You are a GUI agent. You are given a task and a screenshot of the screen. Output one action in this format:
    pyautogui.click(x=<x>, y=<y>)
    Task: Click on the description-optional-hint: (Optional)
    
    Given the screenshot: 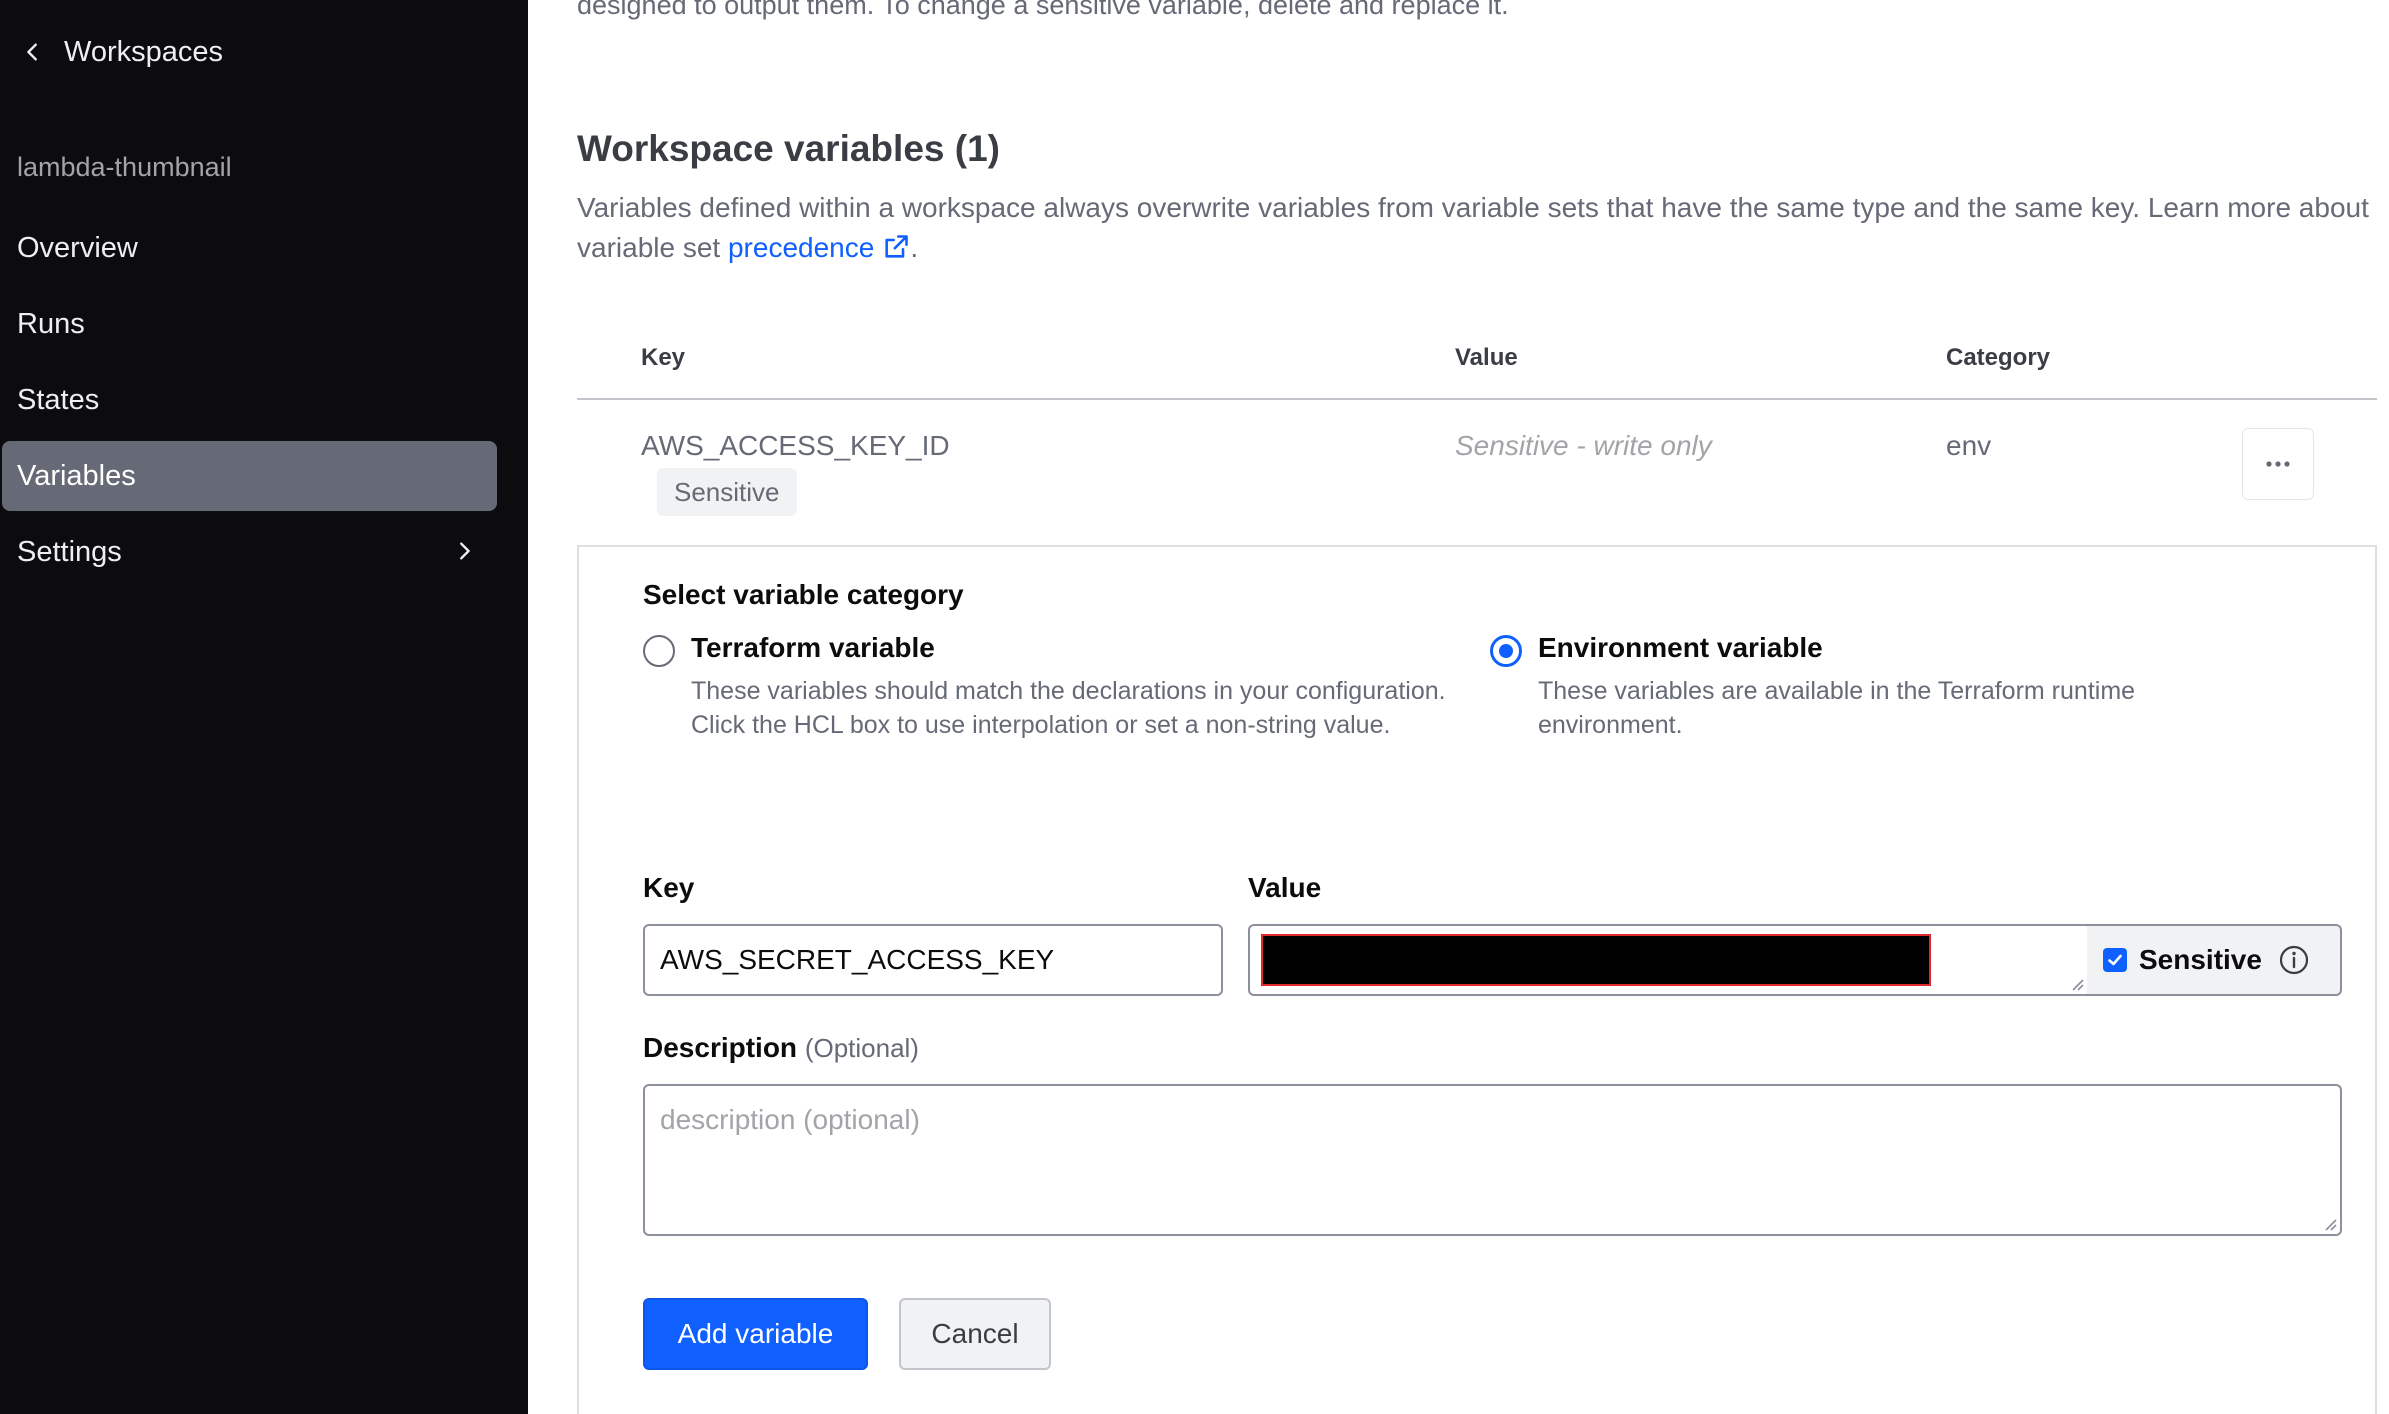 What is the action you would take?
    pyautogui.click(x=861, y=1048)
    